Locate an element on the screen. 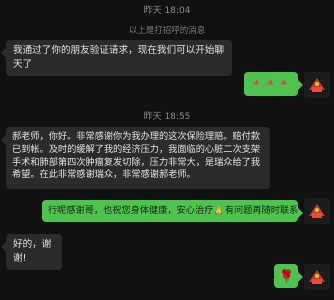  timestamp-1: 昨天 18:04 is located at coordinates (167, 11).